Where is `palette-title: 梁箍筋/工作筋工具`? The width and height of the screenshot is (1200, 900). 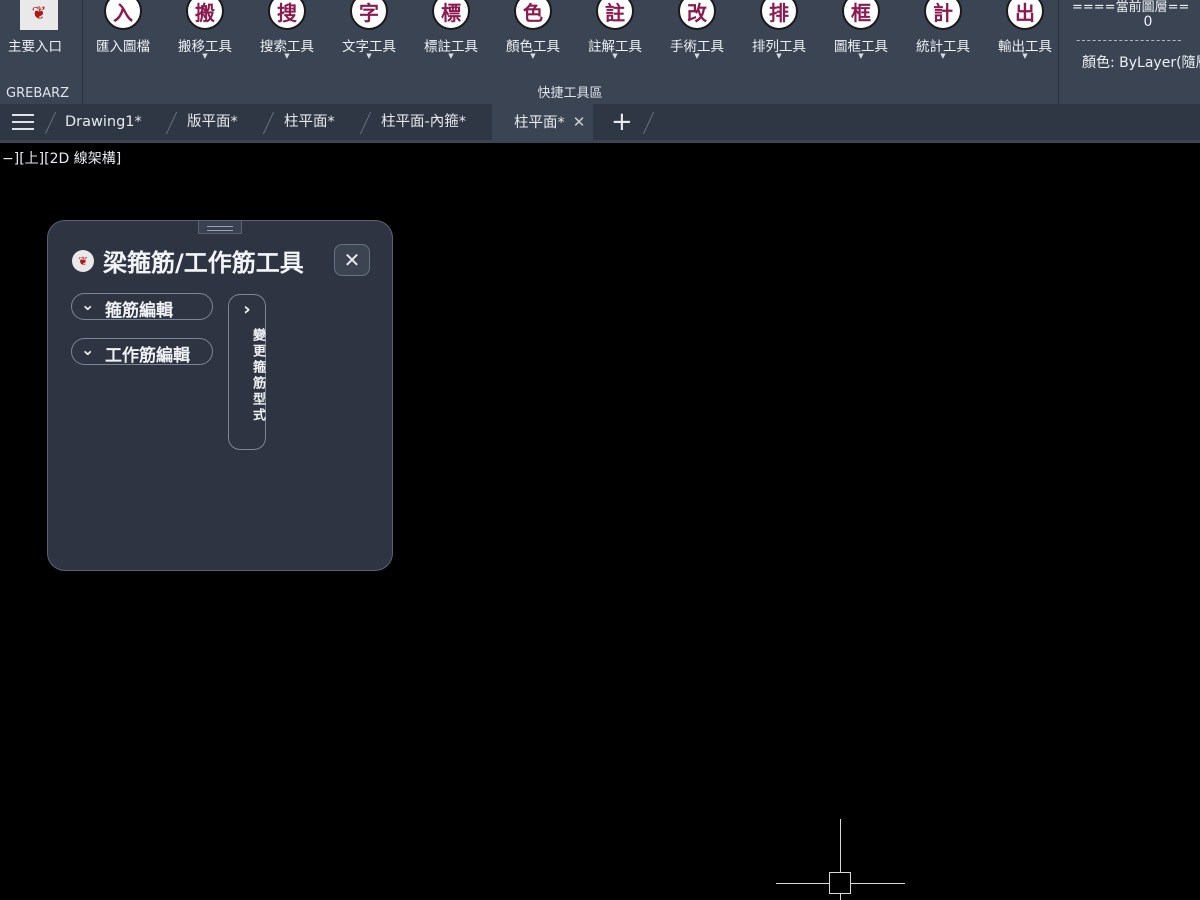 palette-title: 梁箍筋/工作筋工具 is located at coordinates (203, 263).